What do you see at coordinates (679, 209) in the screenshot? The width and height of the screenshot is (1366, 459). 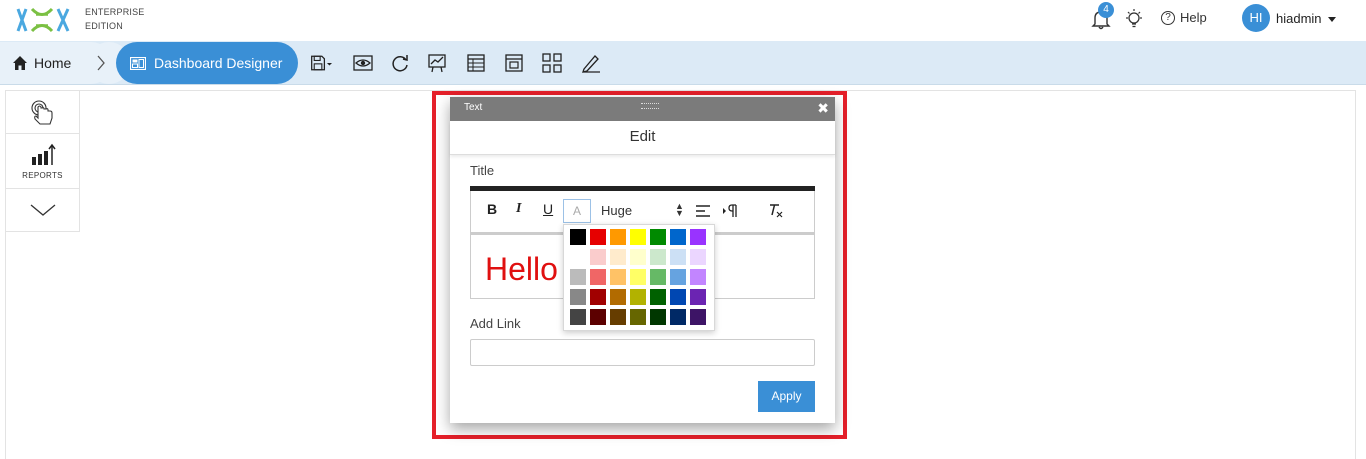 I see `select-arrows-icon: ▲ ▼` at bounding box center [679, 209].